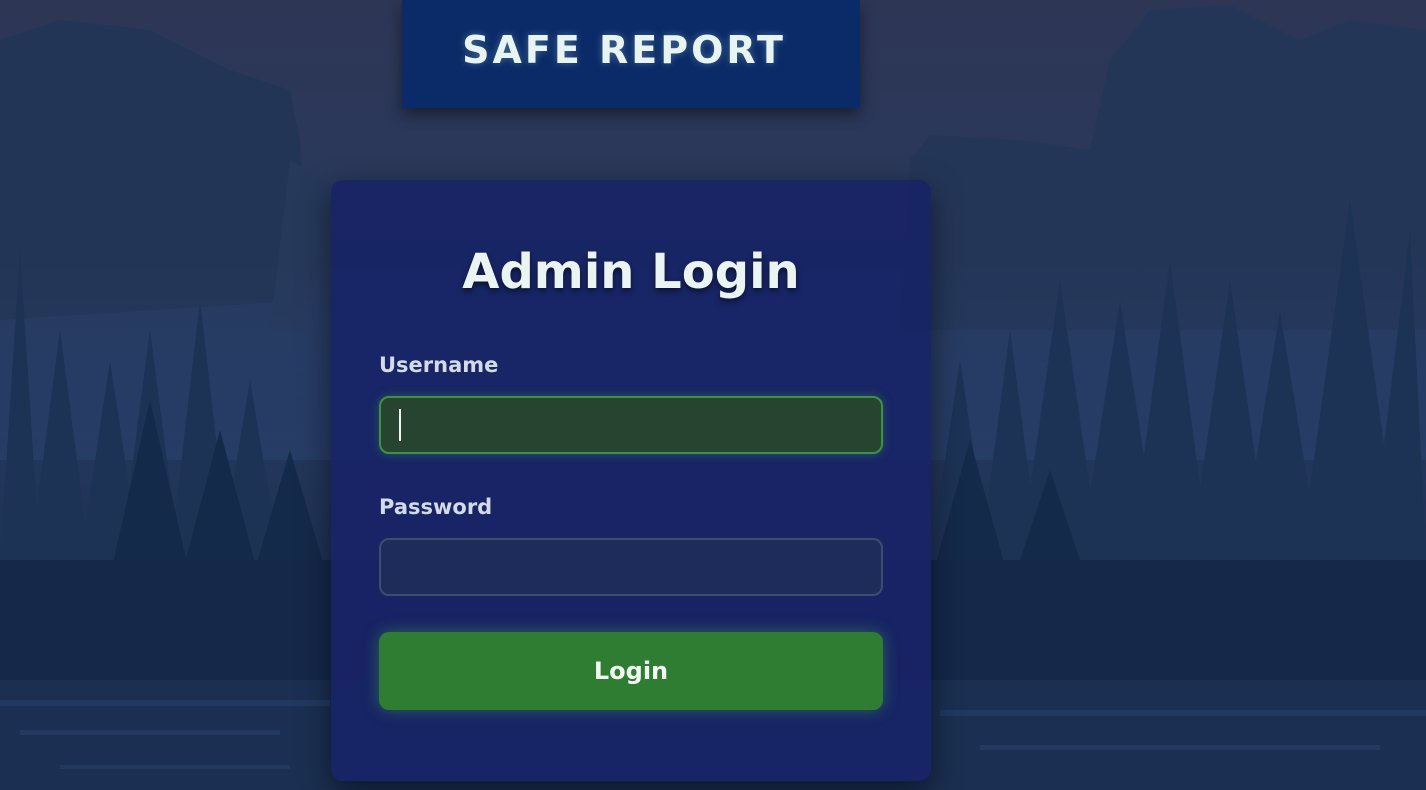 The width and height of the screenshot is (1426, 790). What do you see at coordinates (631, 567) in the screenshot?
I see `password-input` at bounding box center [631, 567].